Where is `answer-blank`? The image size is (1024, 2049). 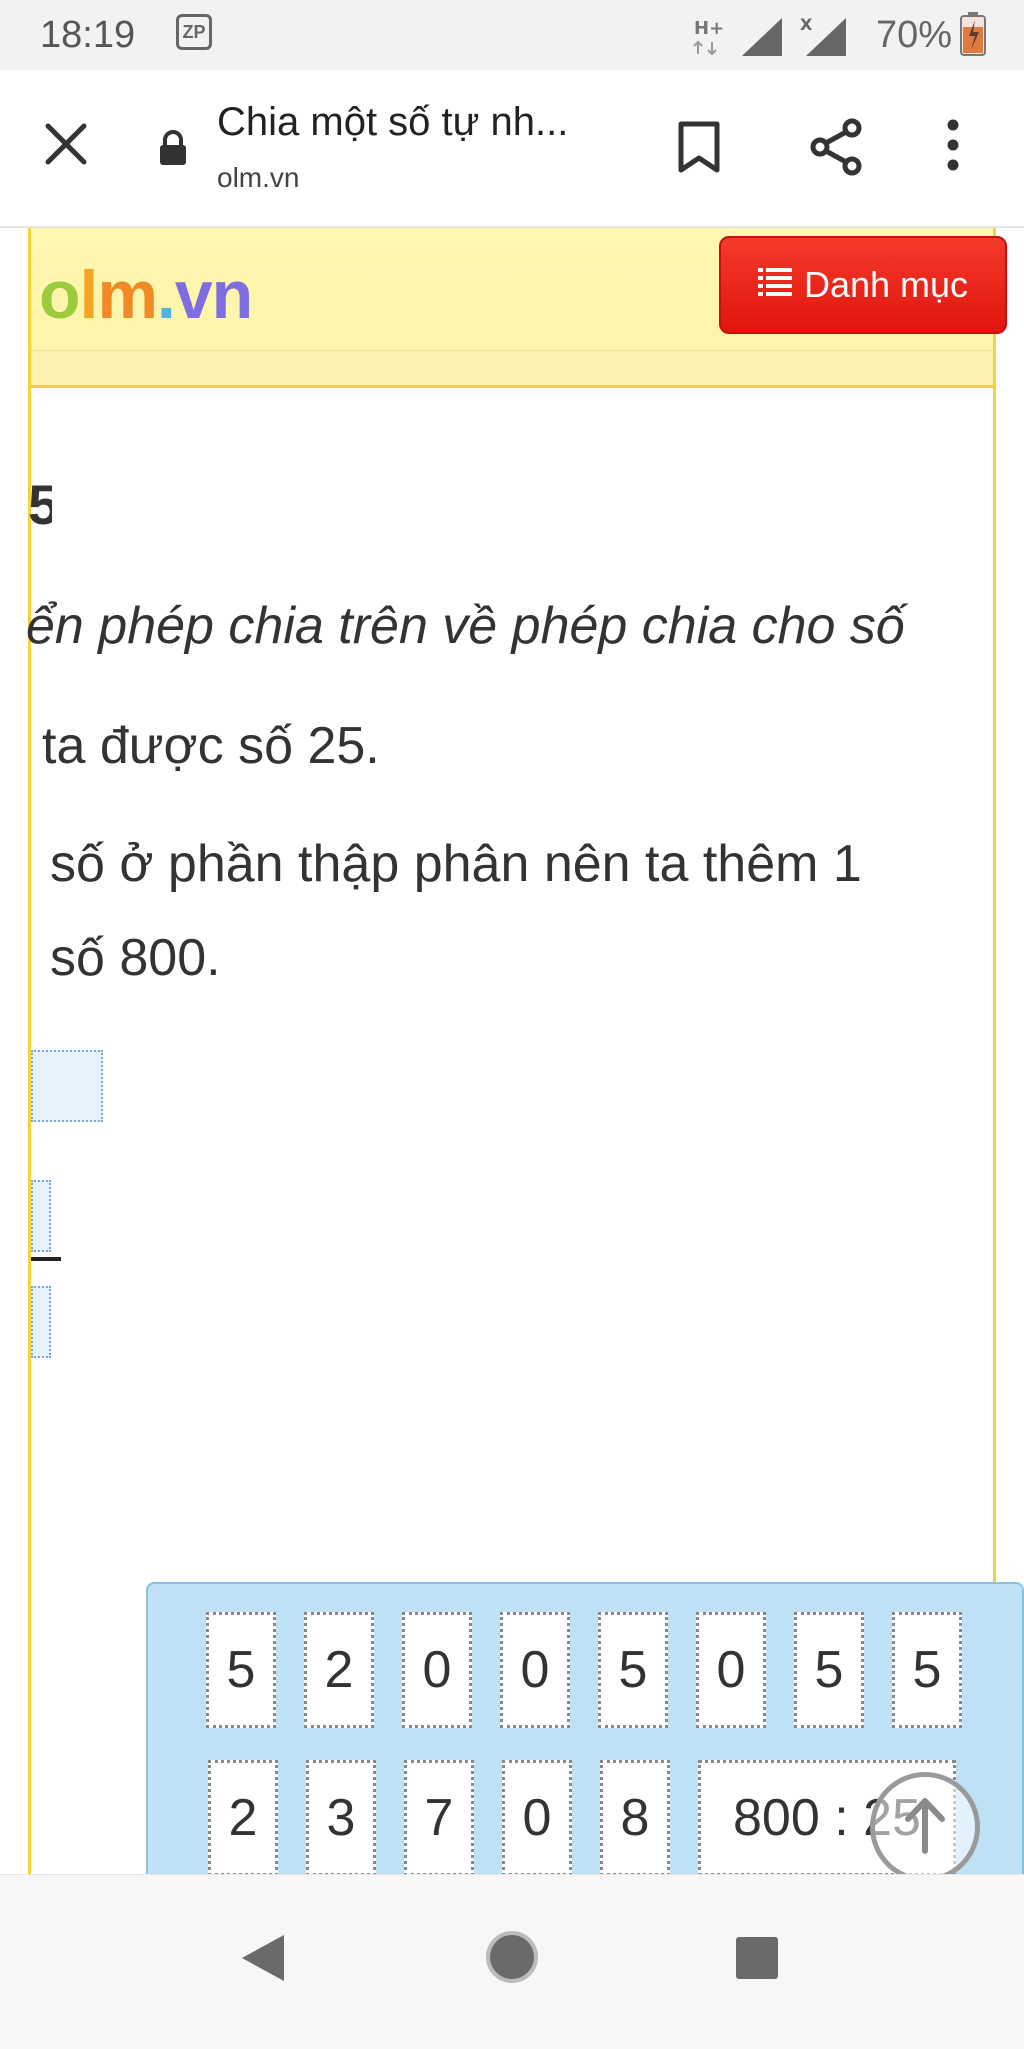
answer-blank is located at coordinates (67, 1086).